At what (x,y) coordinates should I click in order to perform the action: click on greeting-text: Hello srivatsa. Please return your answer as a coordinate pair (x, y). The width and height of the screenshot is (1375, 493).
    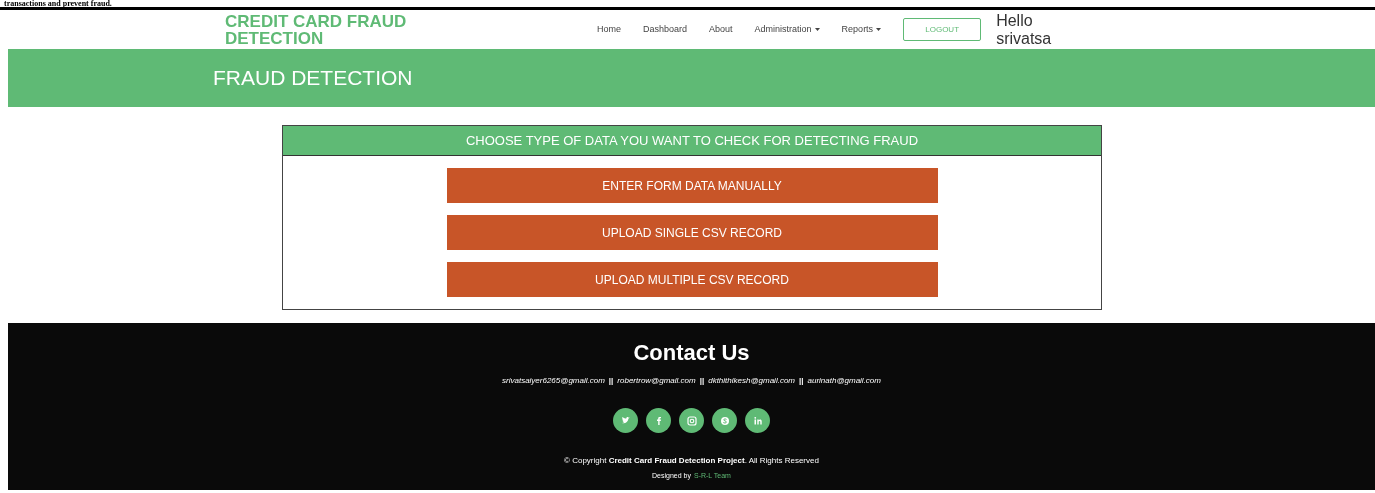
    Looking at the image, I should click on (1024, 29).